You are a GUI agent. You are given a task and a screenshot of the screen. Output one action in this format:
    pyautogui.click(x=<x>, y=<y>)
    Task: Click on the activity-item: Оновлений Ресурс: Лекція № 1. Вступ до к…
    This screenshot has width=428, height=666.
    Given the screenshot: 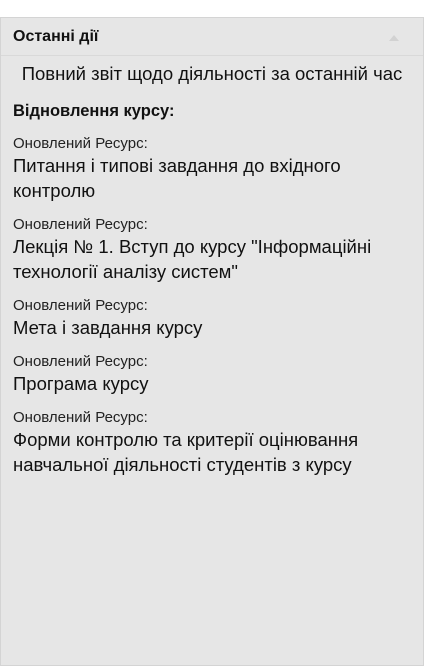 What is the action you would take?
    pyautogui.click(x=212, y=249)
    